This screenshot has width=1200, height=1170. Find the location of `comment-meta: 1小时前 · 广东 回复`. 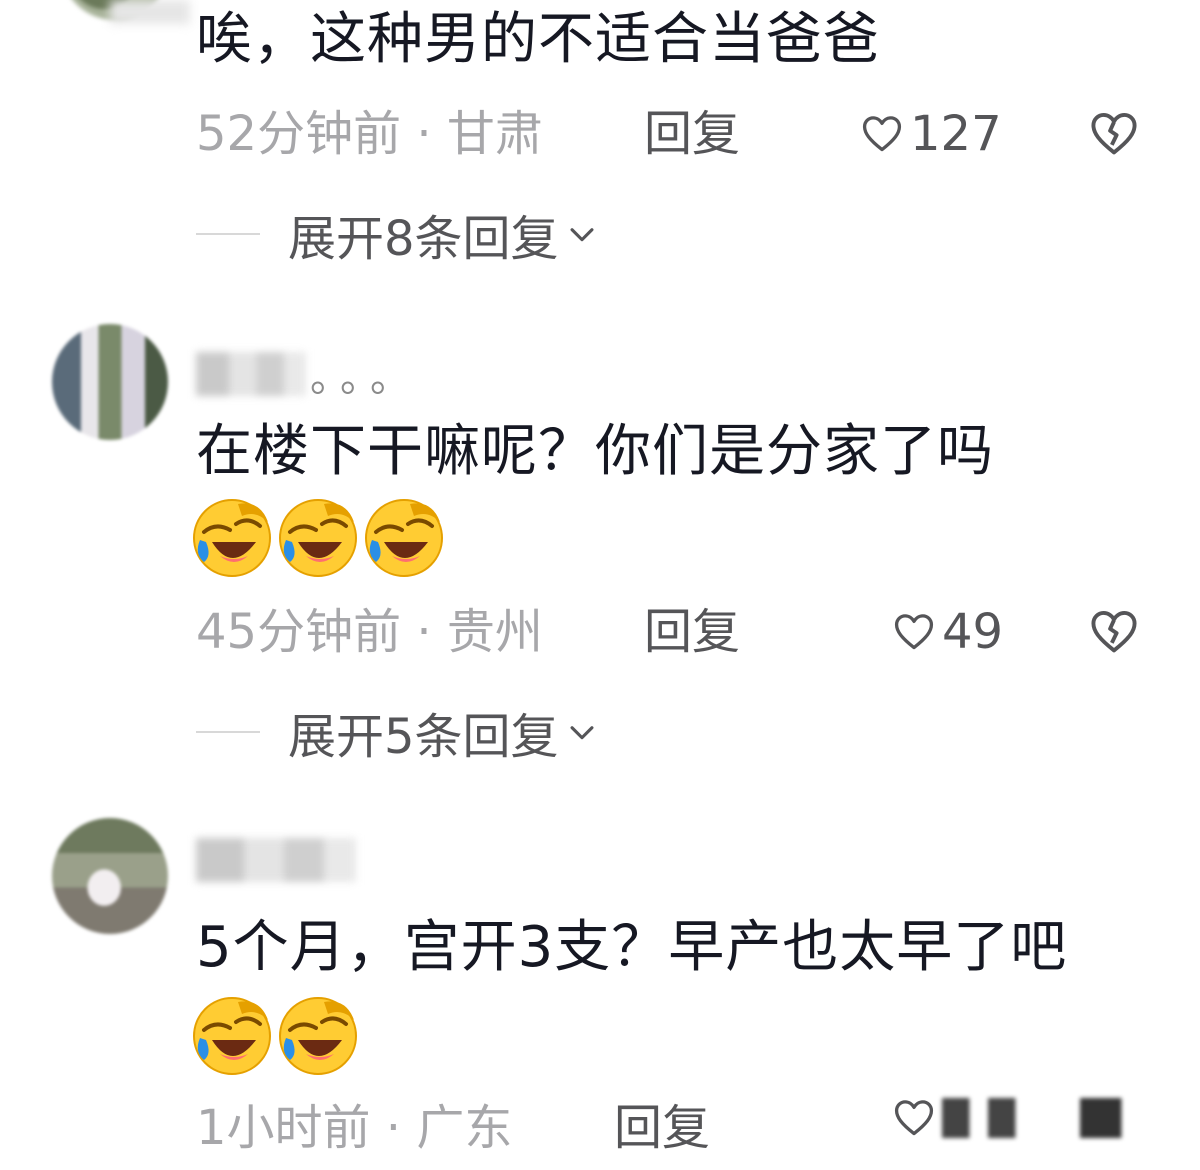

comment-meta: 1小时前 · 广东 回复 is located at coordinates (684, 1128).